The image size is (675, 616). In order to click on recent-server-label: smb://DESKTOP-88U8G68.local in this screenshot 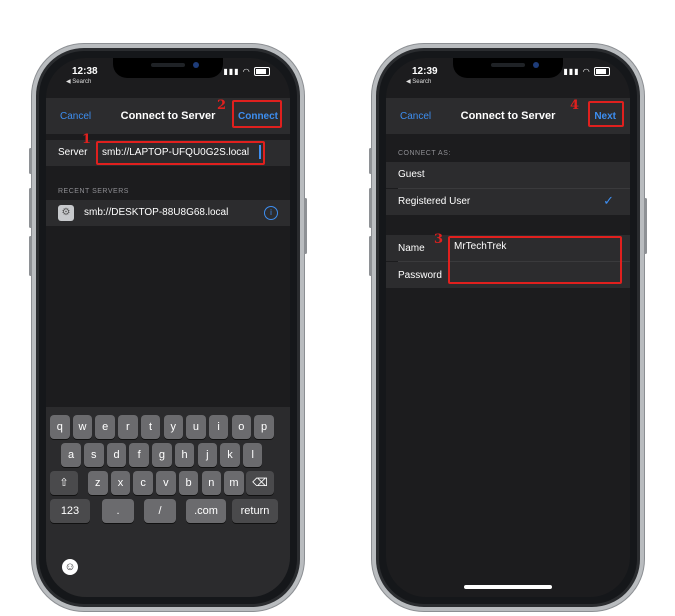, I will do `click(156, 212)`.